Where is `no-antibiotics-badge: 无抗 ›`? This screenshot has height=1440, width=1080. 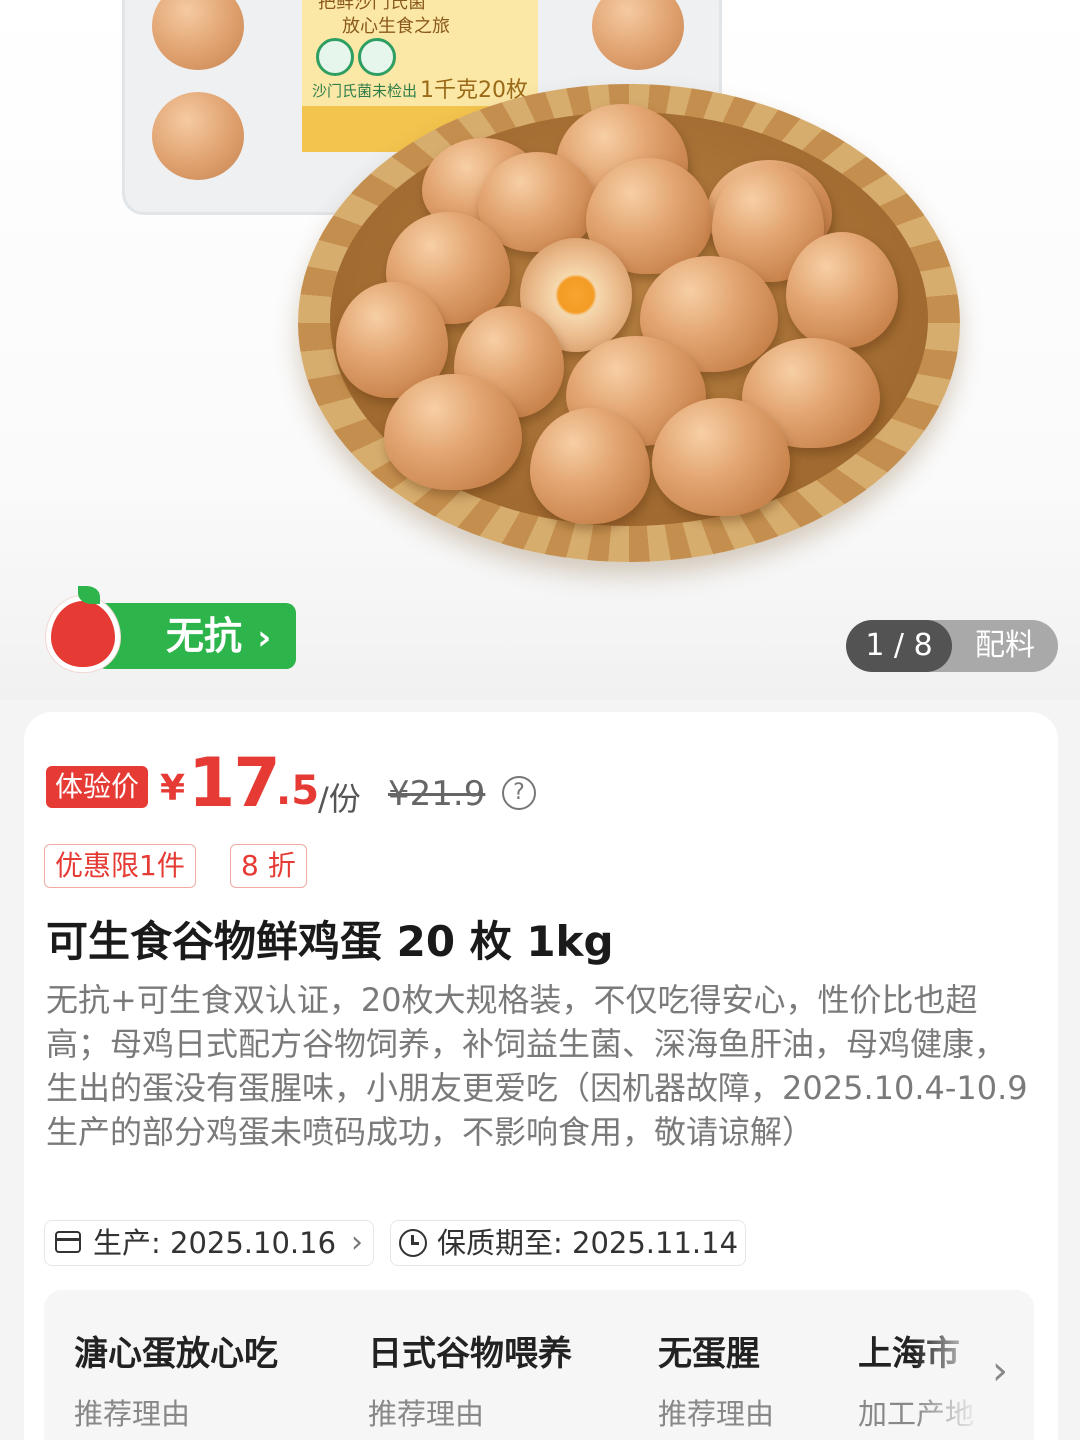
no-antibiotics-badge: 无抗 › is located at coordinates (171, 631).